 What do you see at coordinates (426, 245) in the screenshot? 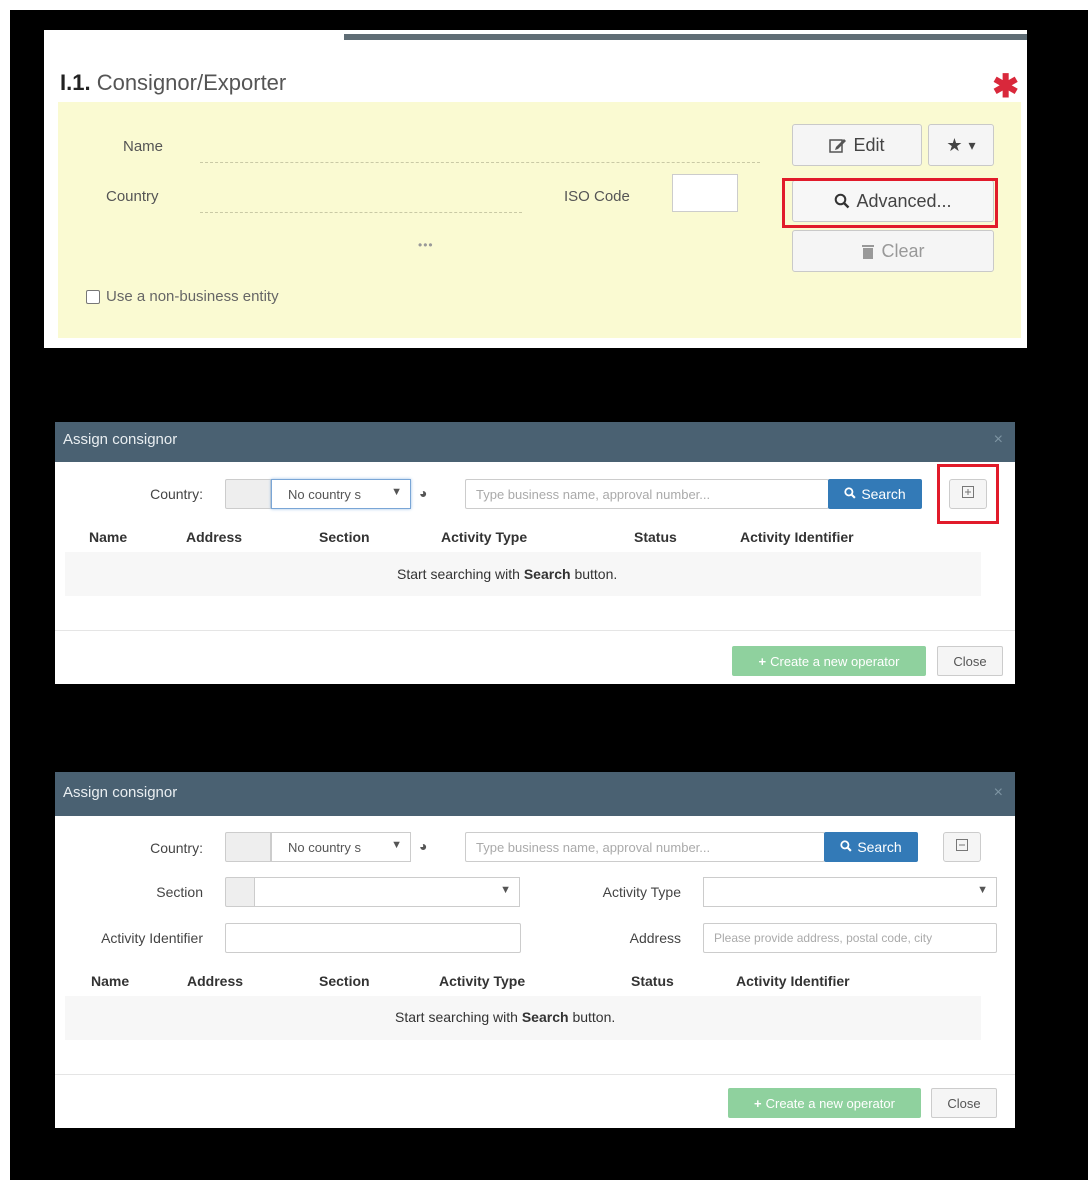
I see `more-ellipsis: •••` at bounding box center [426, 245].